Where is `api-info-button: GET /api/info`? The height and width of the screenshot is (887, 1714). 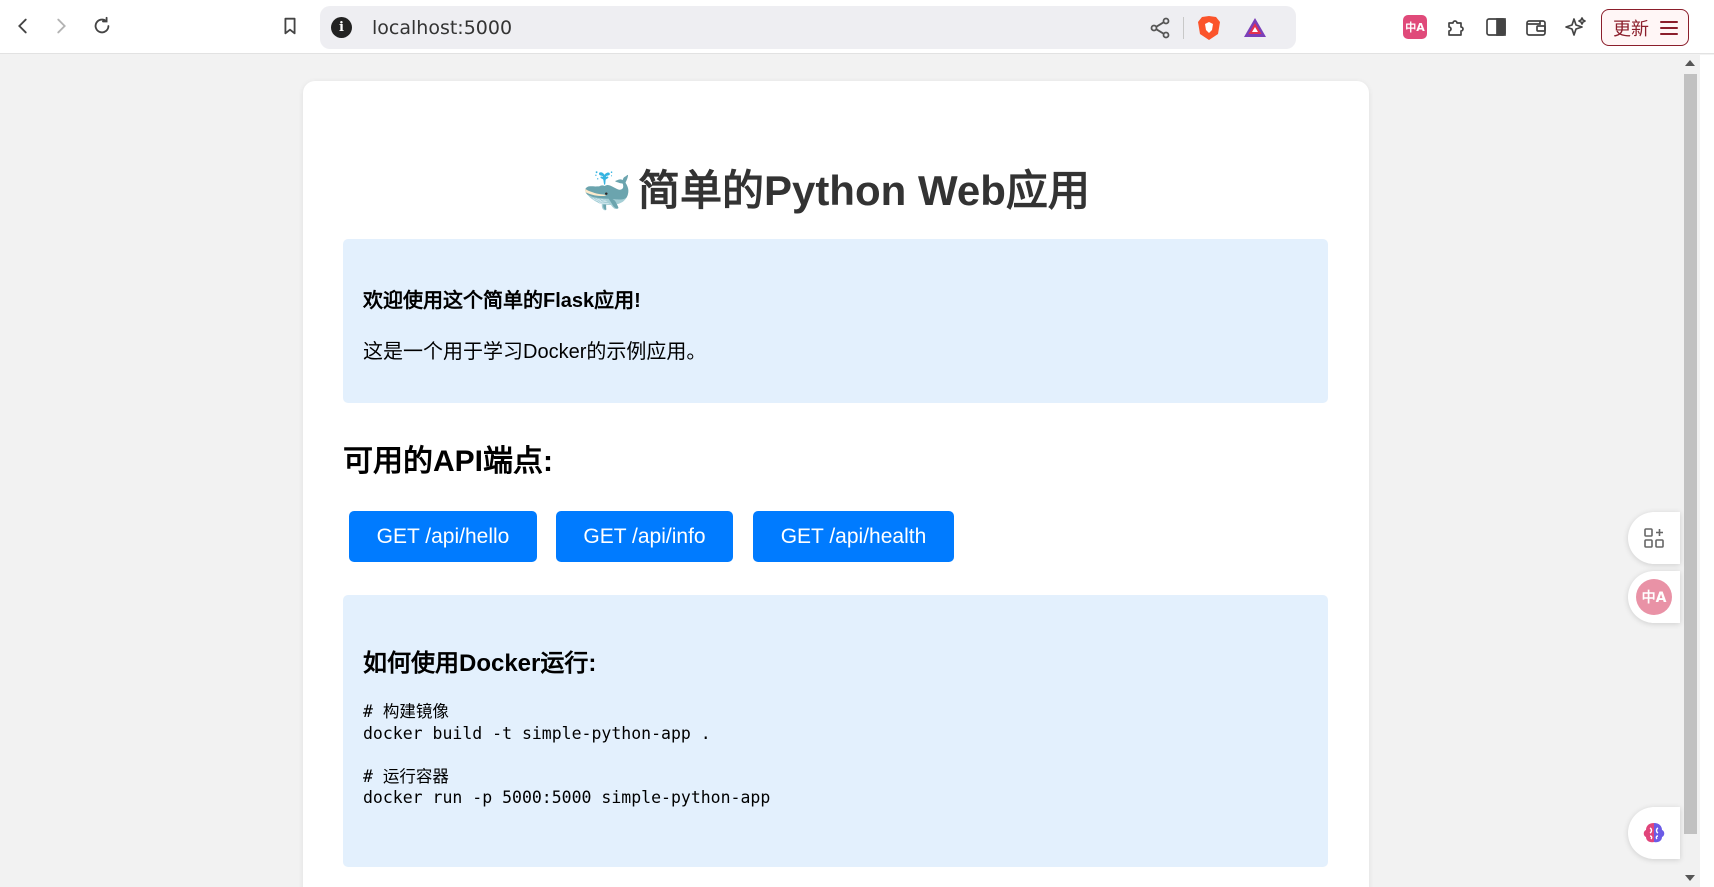 api-info-button: GET /api/info is located at coordinates (644, 536).